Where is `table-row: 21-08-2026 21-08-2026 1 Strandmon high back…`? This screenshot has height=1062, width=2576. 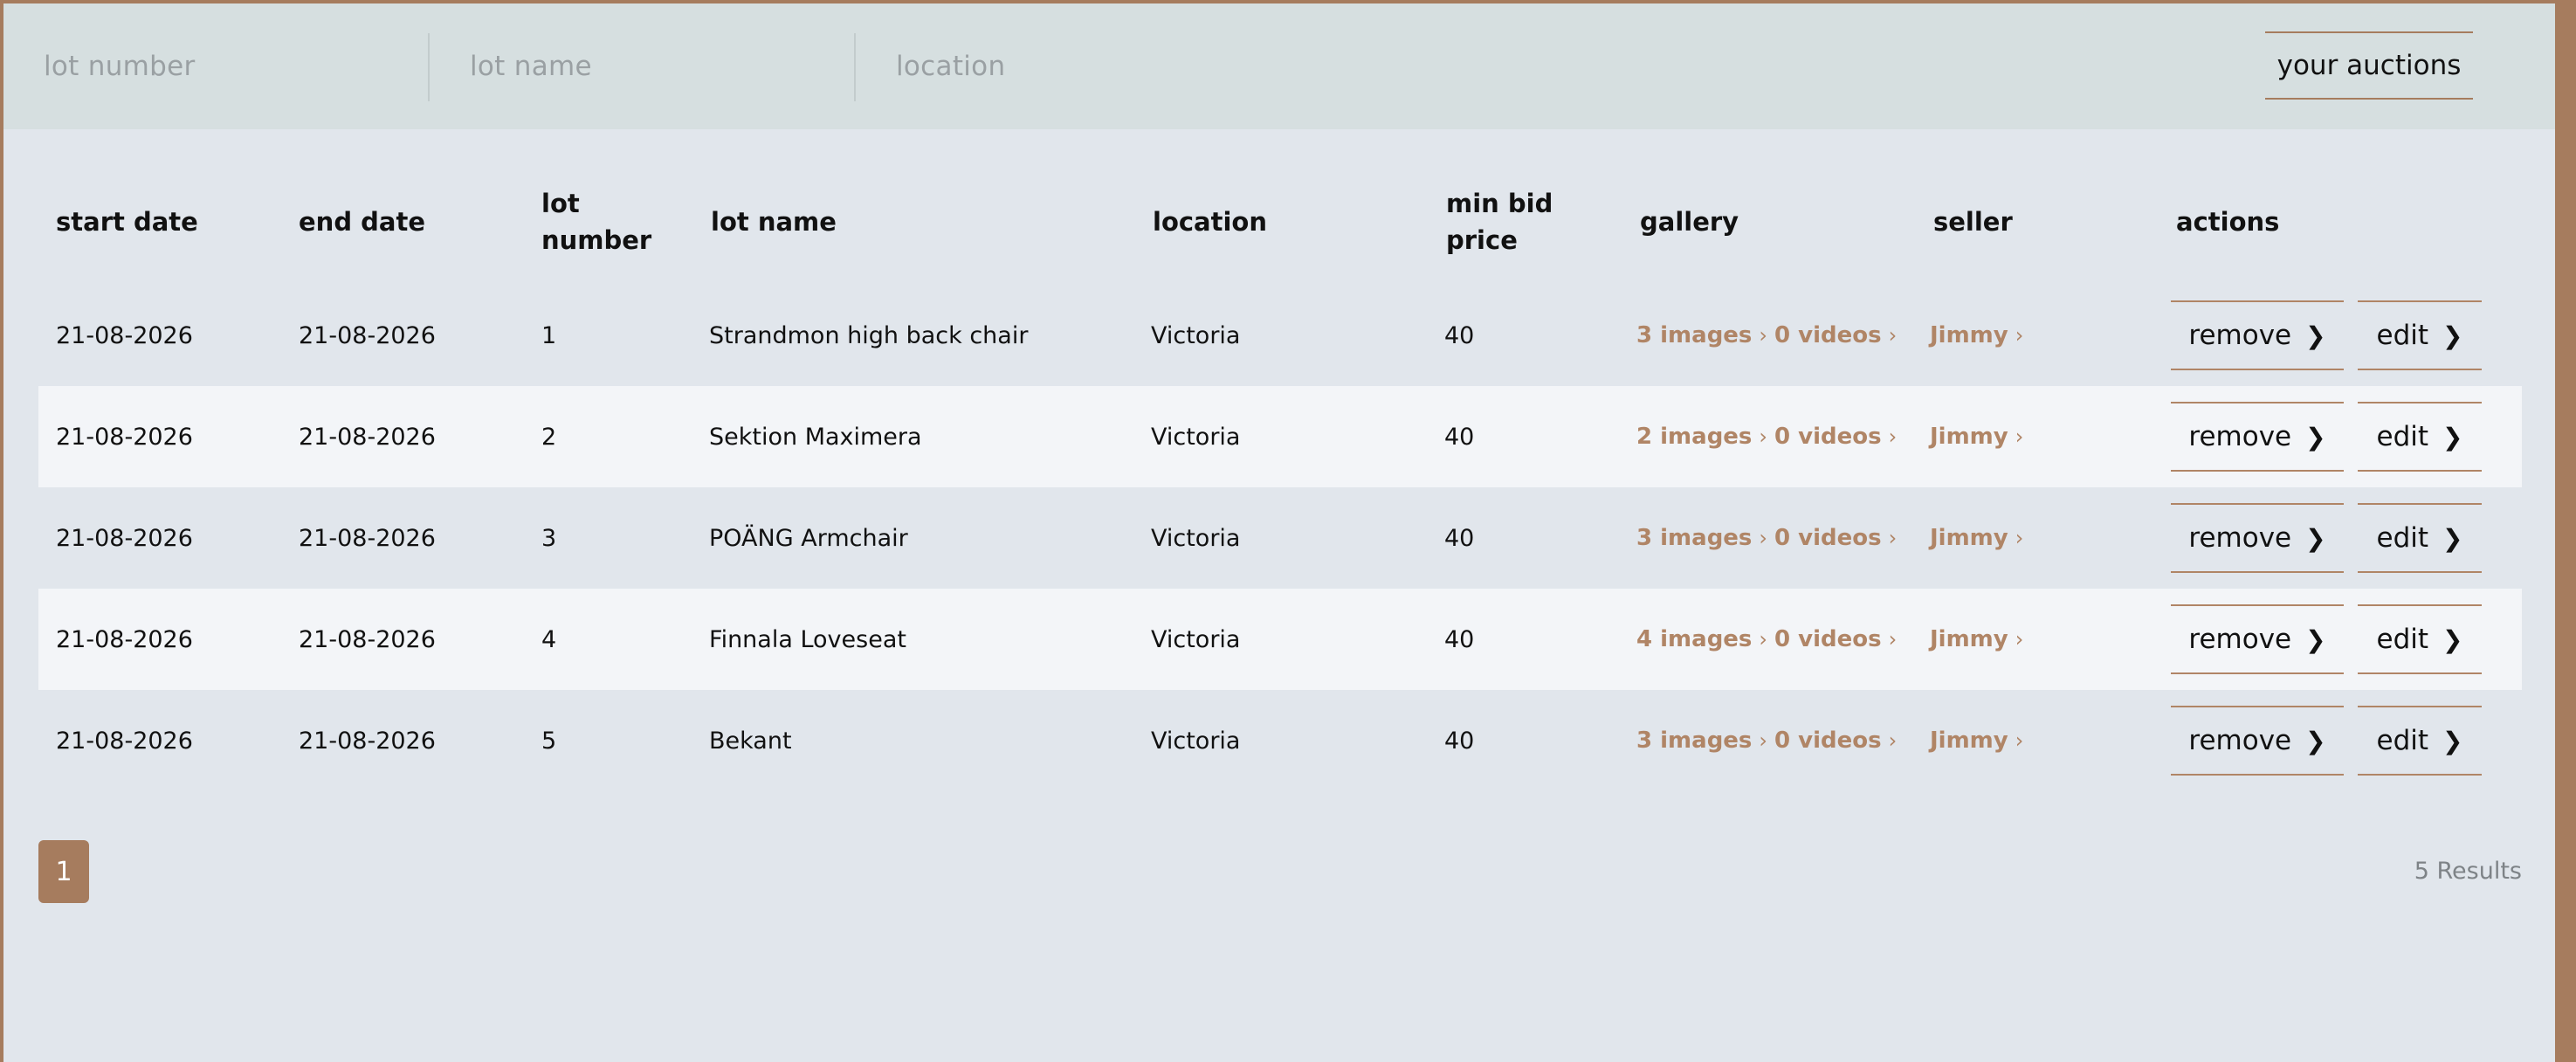 table-row: 21-08-2026 21-08-2026 1 Strandmon high back… is located at coordinates (1280, 335).